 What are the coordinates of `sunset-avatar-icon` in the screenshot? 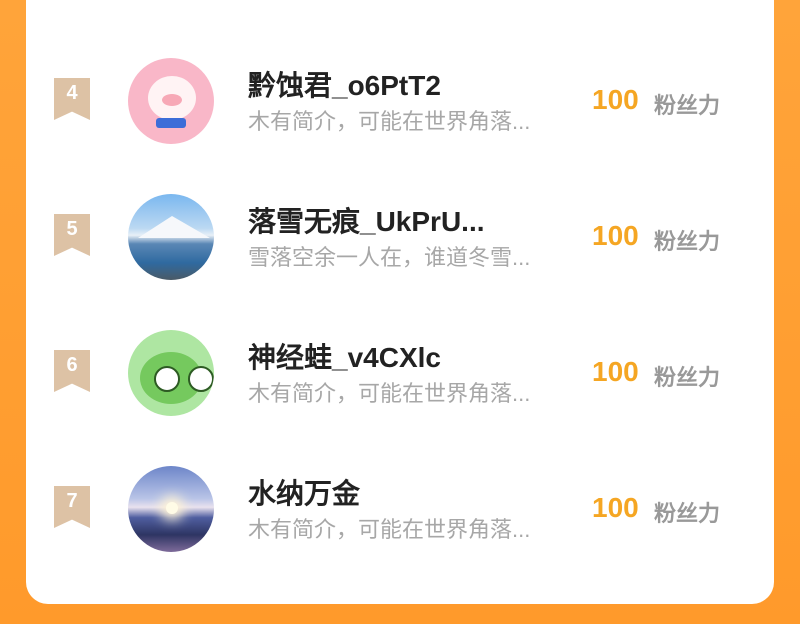 It's located at (171, 509).